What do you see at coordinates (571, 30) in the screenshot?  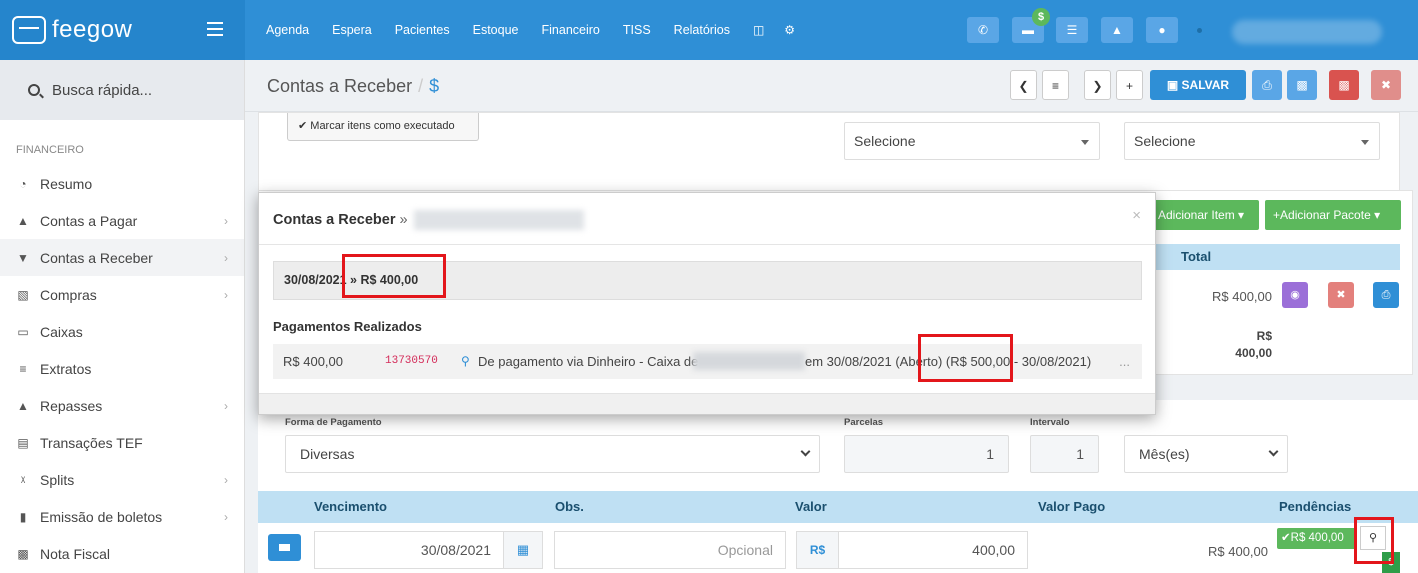 I see `nav-financeiro: Financeiro` at bounding box center [571, 30].